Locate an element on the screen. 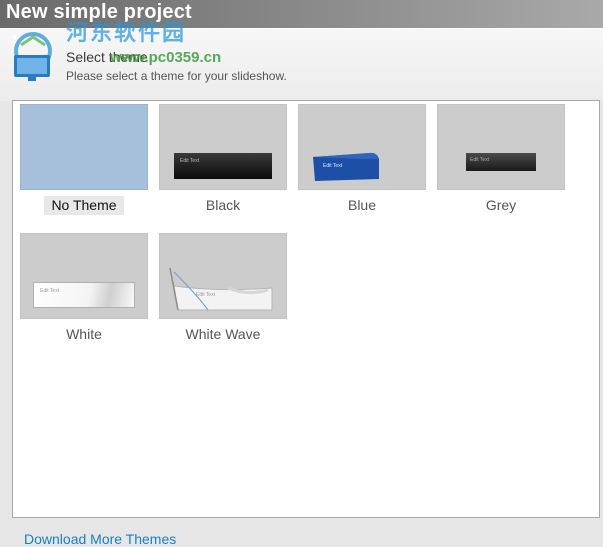 The width and height of the screenshot is (603, 547). theme-tile-black: Edit Text Black is located at coordinates (223, 159).